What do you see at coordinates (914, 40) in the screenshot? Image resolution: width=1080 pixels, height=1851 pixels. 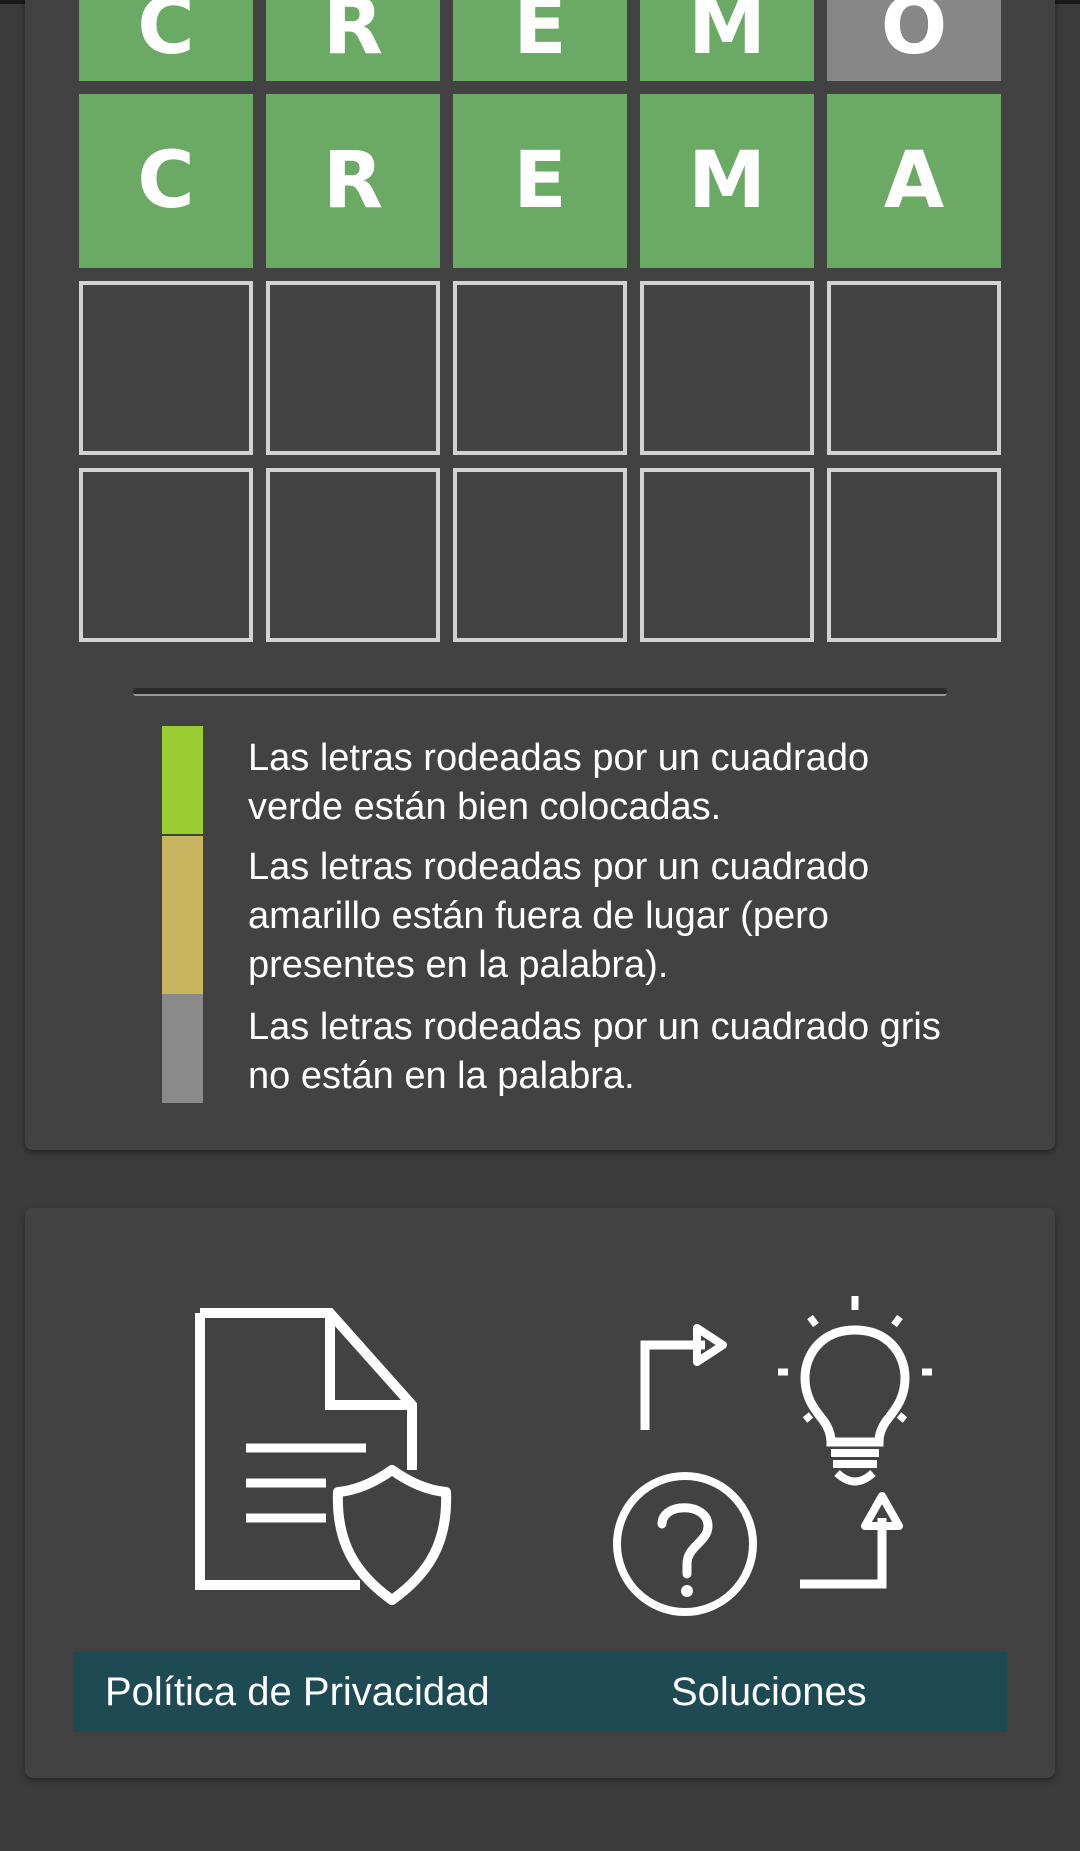 I see `board-tile: O` at bounding box center [914, 40].